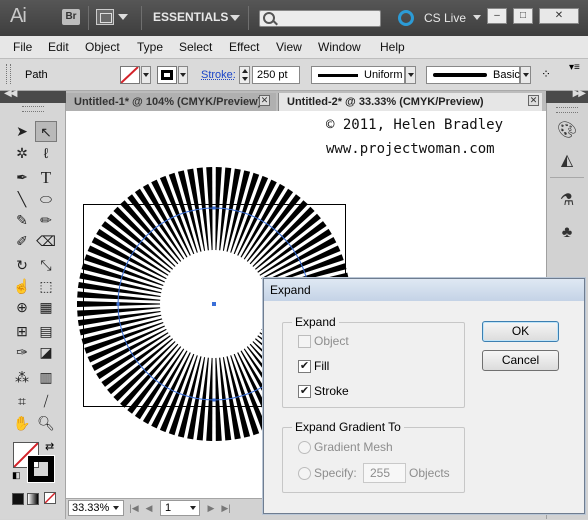  I want to click on menu-help: Help, so click(392, 47).